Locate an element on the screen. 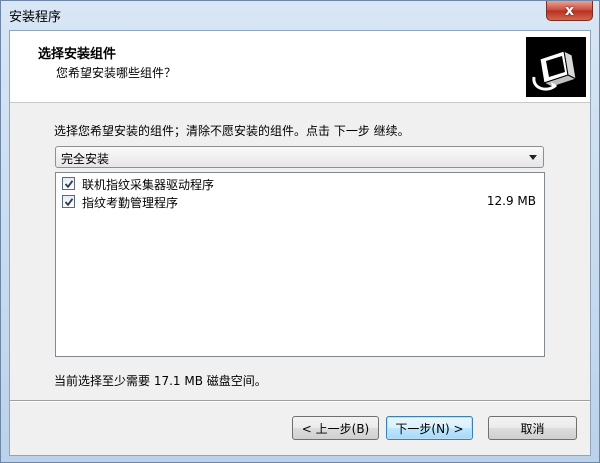 The width and height of the screenshot is (600, 463). title-bar: 安装程序 x is located at coordinates (300, 15).